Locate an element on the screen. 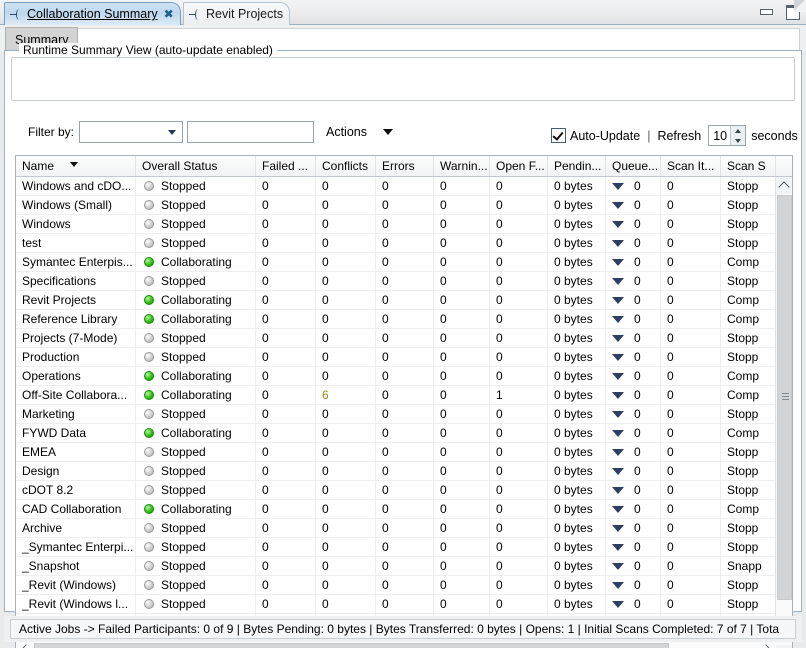  cell-name: Archive is located at coordinates (76, 528).